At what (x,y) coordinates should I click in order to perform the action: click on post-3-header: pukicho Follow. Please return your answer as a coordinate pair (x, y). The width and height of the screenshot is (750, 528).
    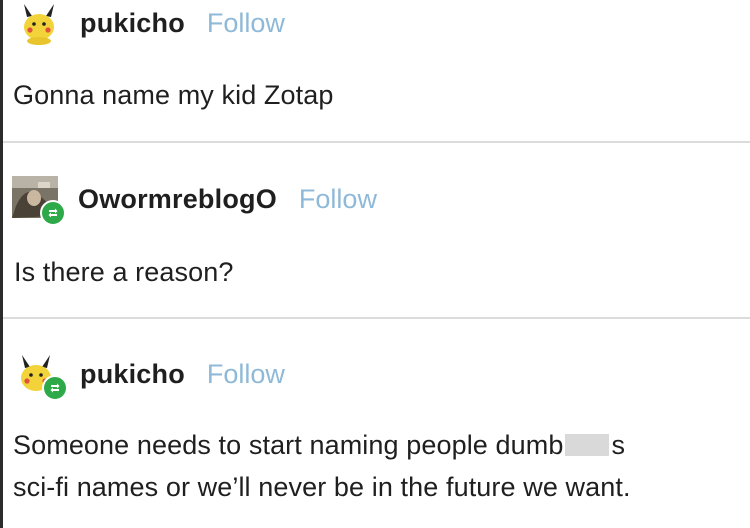
    Looking at the image, I should click on (149, 374).